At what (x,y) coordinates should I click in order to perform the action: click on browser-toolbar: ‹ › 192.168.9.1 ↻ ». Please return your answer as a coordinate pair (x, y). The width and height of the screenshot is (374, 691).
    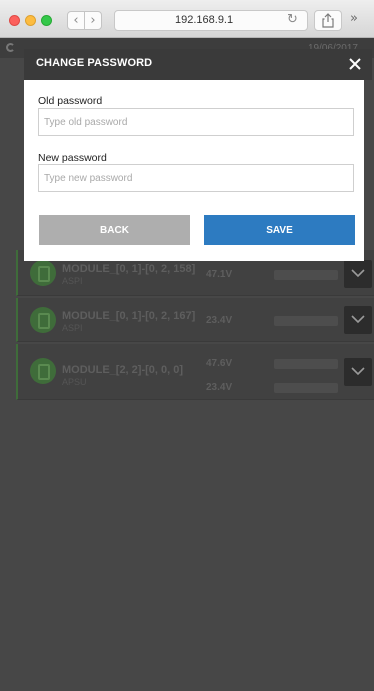
    Looking at the image, I should click on (187, 19).